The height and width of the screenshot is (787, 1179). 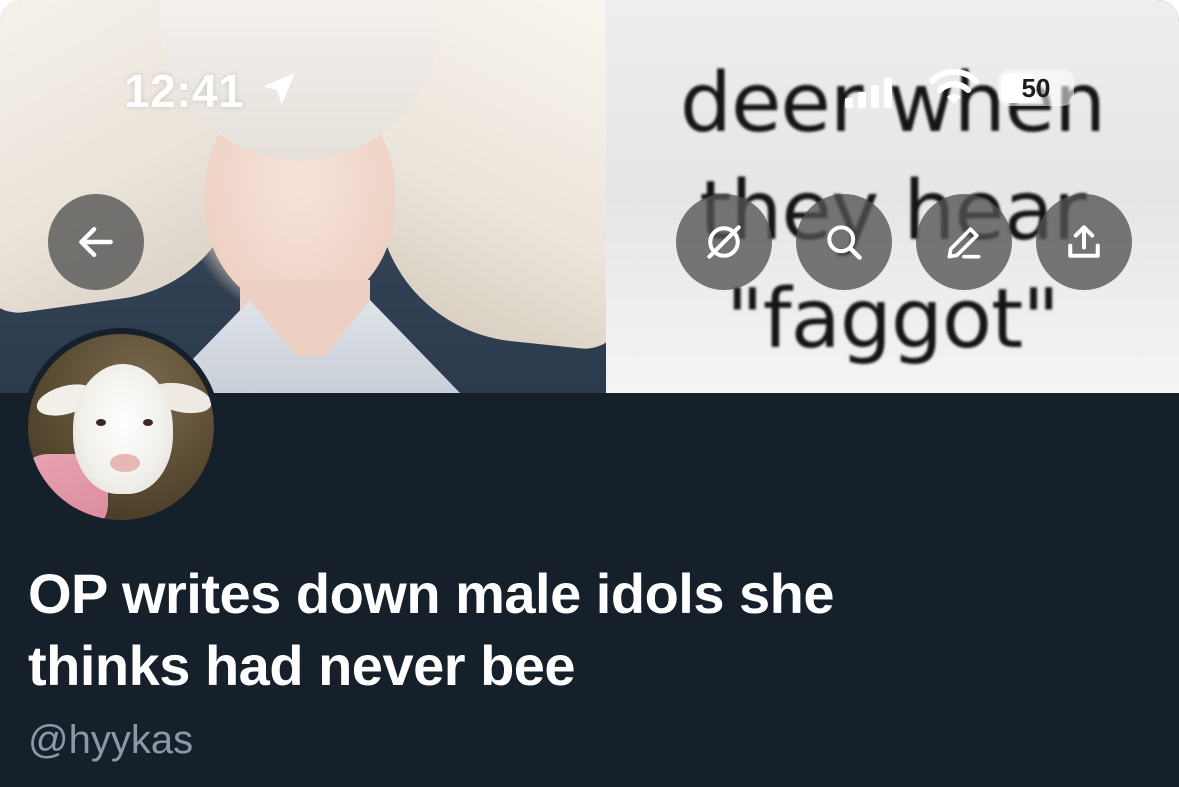 I want to click on hide-replies-button, so click(x=724, y=242).